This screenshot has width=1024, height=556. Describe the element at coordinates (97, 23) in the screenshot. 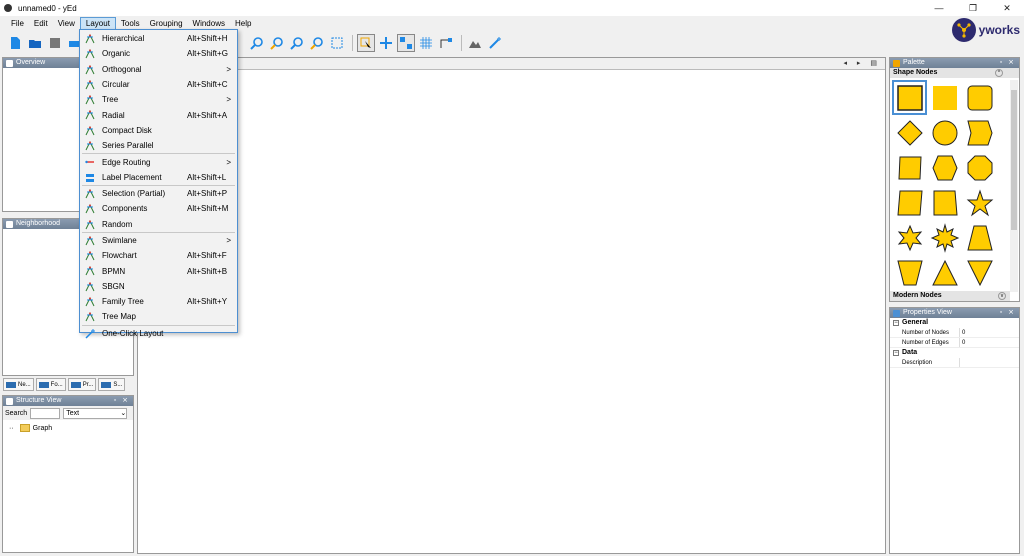

I see `menu-layout: Layout` at that location.